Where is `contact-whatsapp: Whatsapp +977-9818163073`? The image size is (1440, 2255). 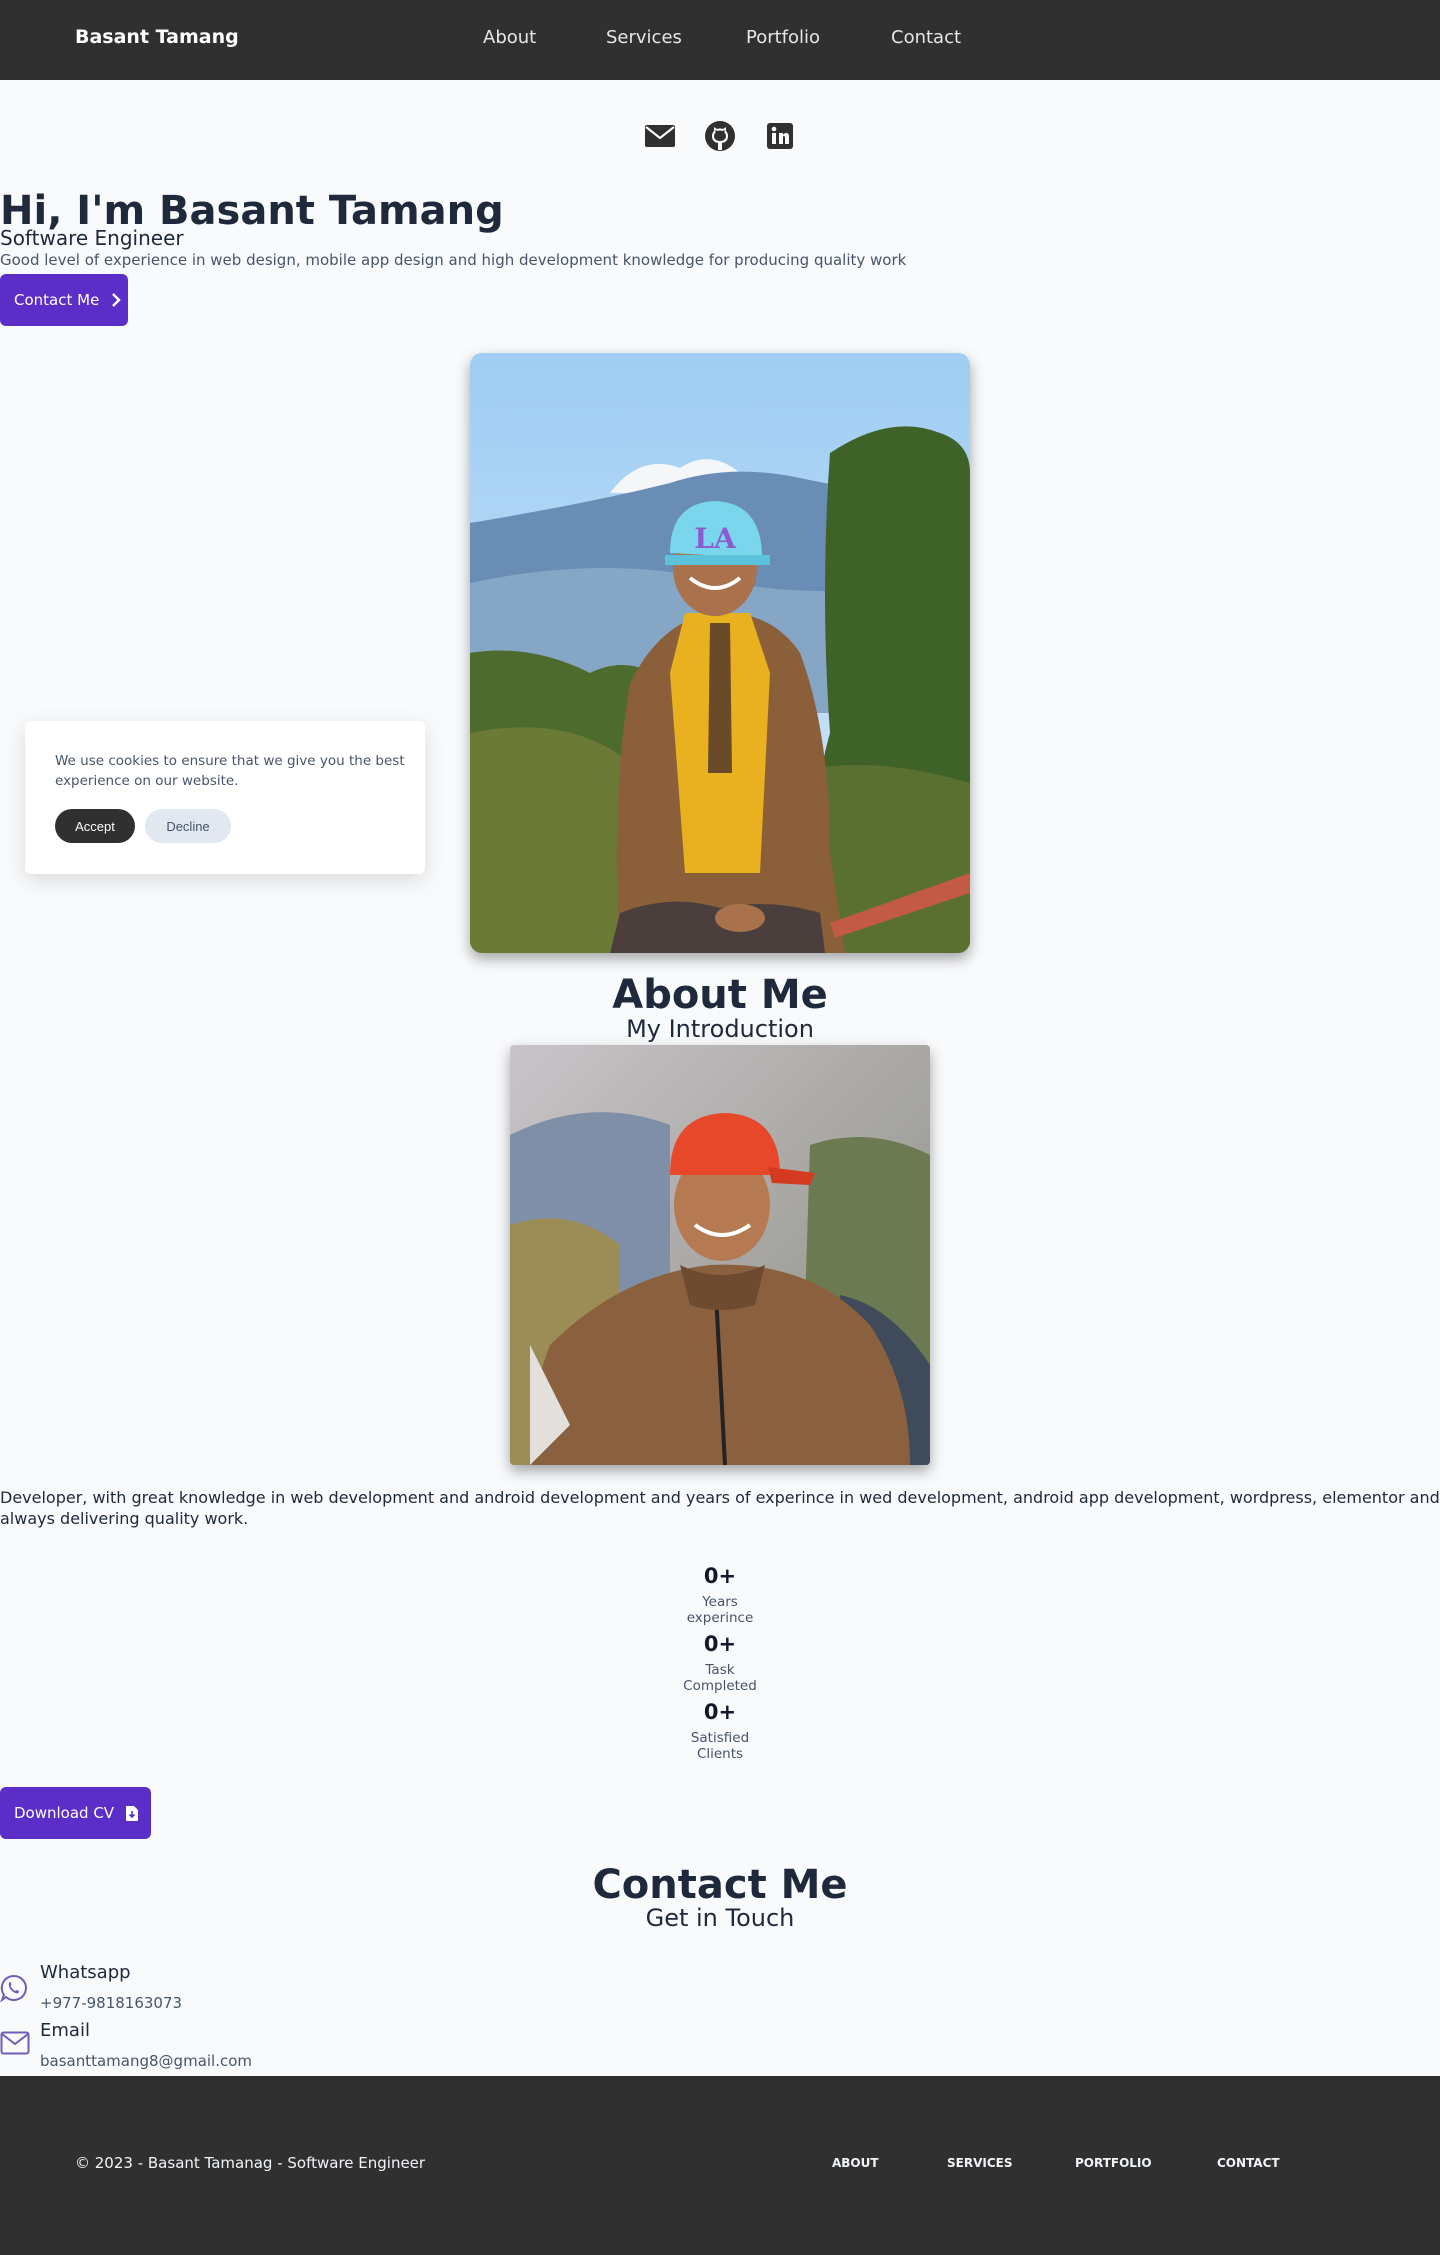 contact-whatsapp: Whatsapp +977-9818163073 is located at coordinates (200, 1988).